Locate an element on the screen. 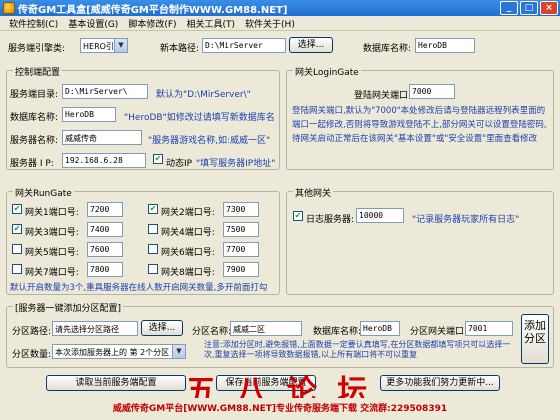  menu-software-control: 软件控制(C) is located at coordinates (33, 23).